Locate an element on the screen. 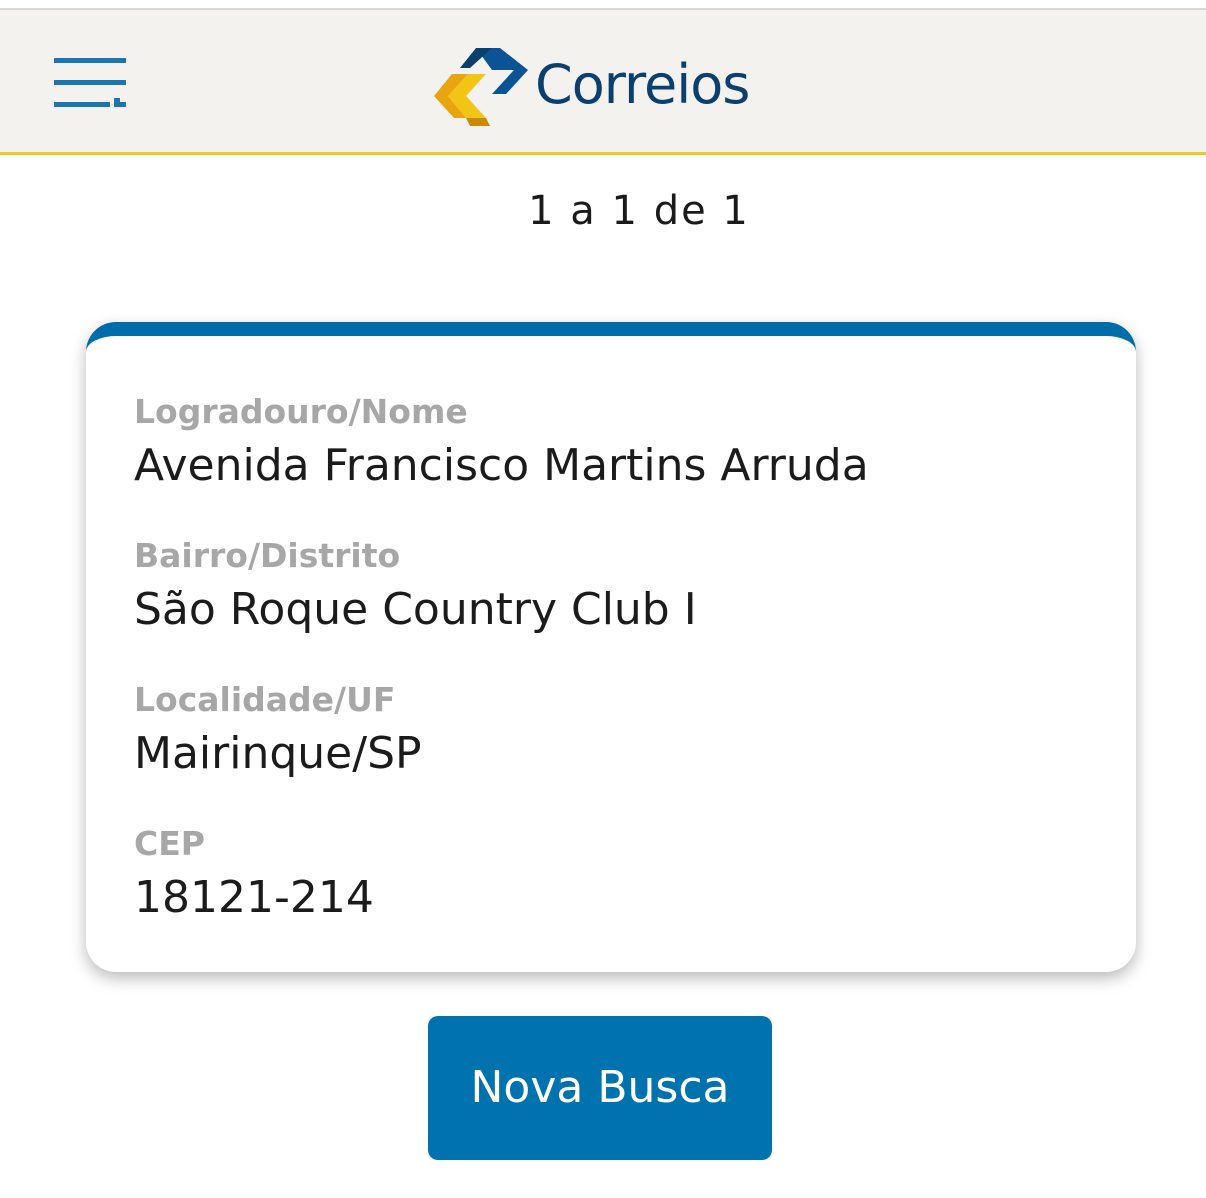 The image size is (1206, 1198). hamburger-menu-icon is located at coordinates (90, 82).